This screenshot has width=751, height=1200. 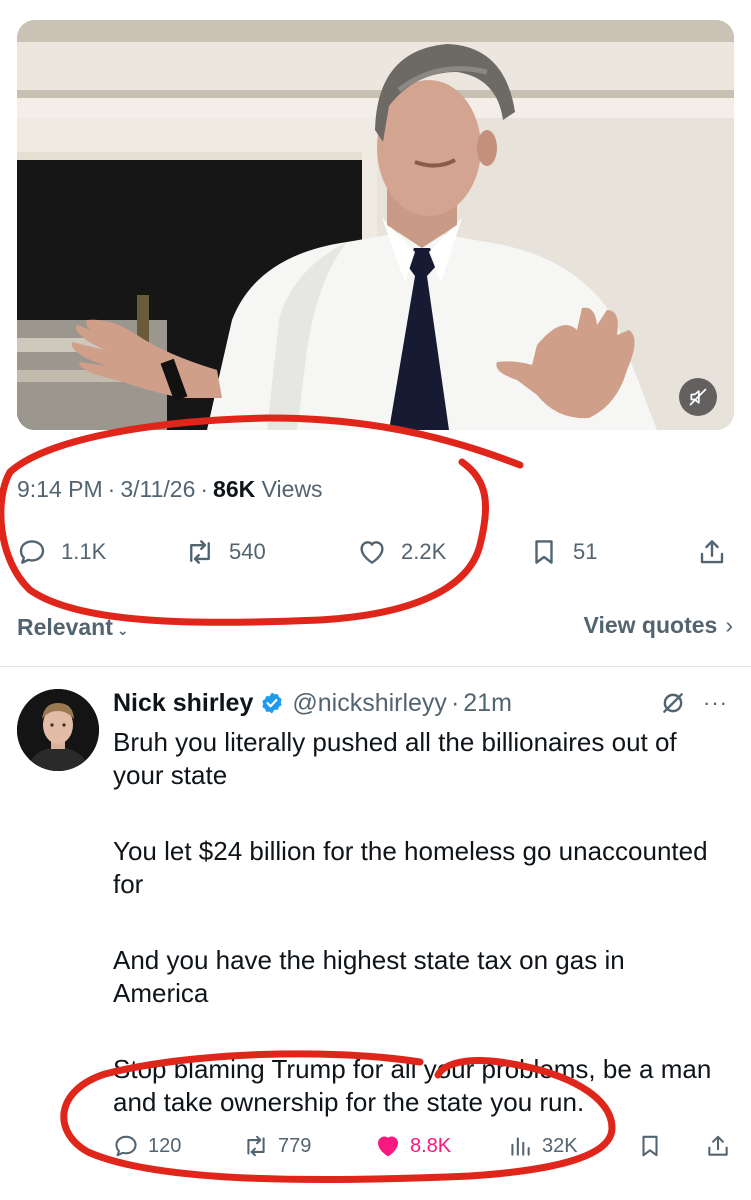 I want to click on repost-button: 540, so click(x=225, y=552).